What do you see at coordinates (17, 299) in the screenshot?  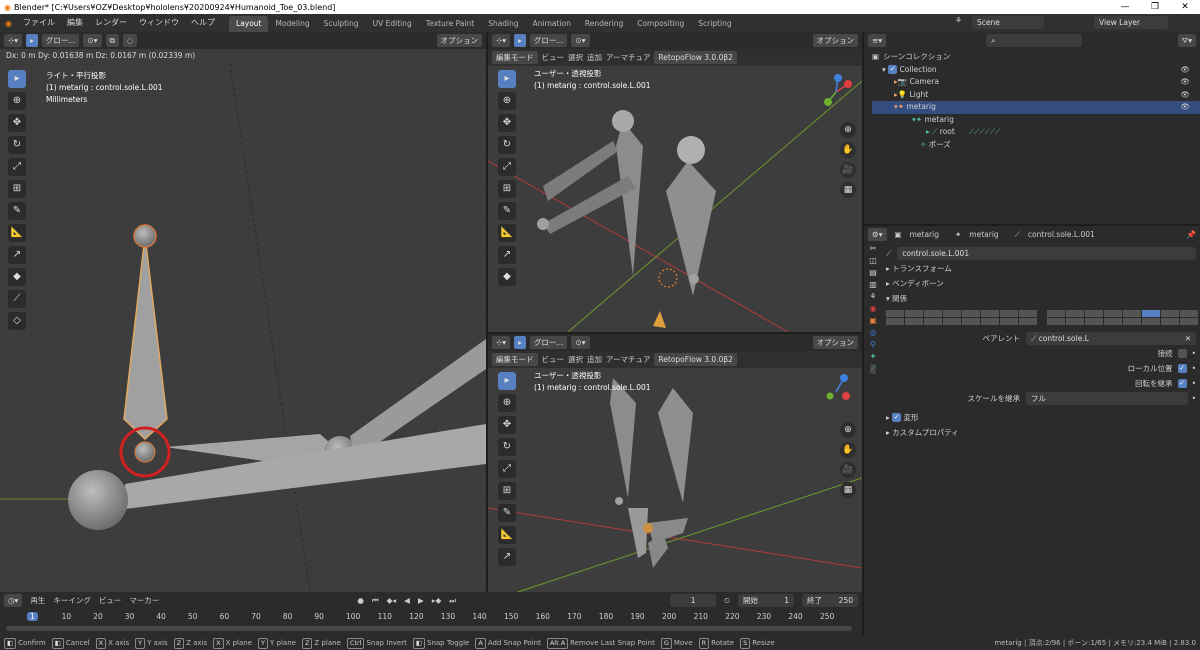 I see `extrude-tool-icon: ⟋` at bounding box center [17, 299].